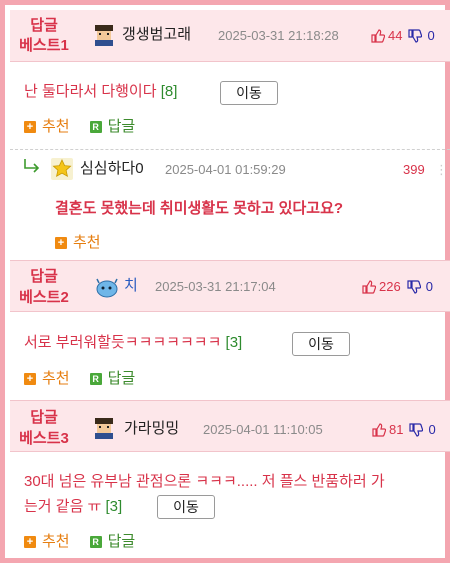 The width and height of the screenshot is (450, 563). I want to click on best-header-1: 답글 베스트1 갱생범고래 2025-03-31 21:18:28 44 0, so click(230, 36).